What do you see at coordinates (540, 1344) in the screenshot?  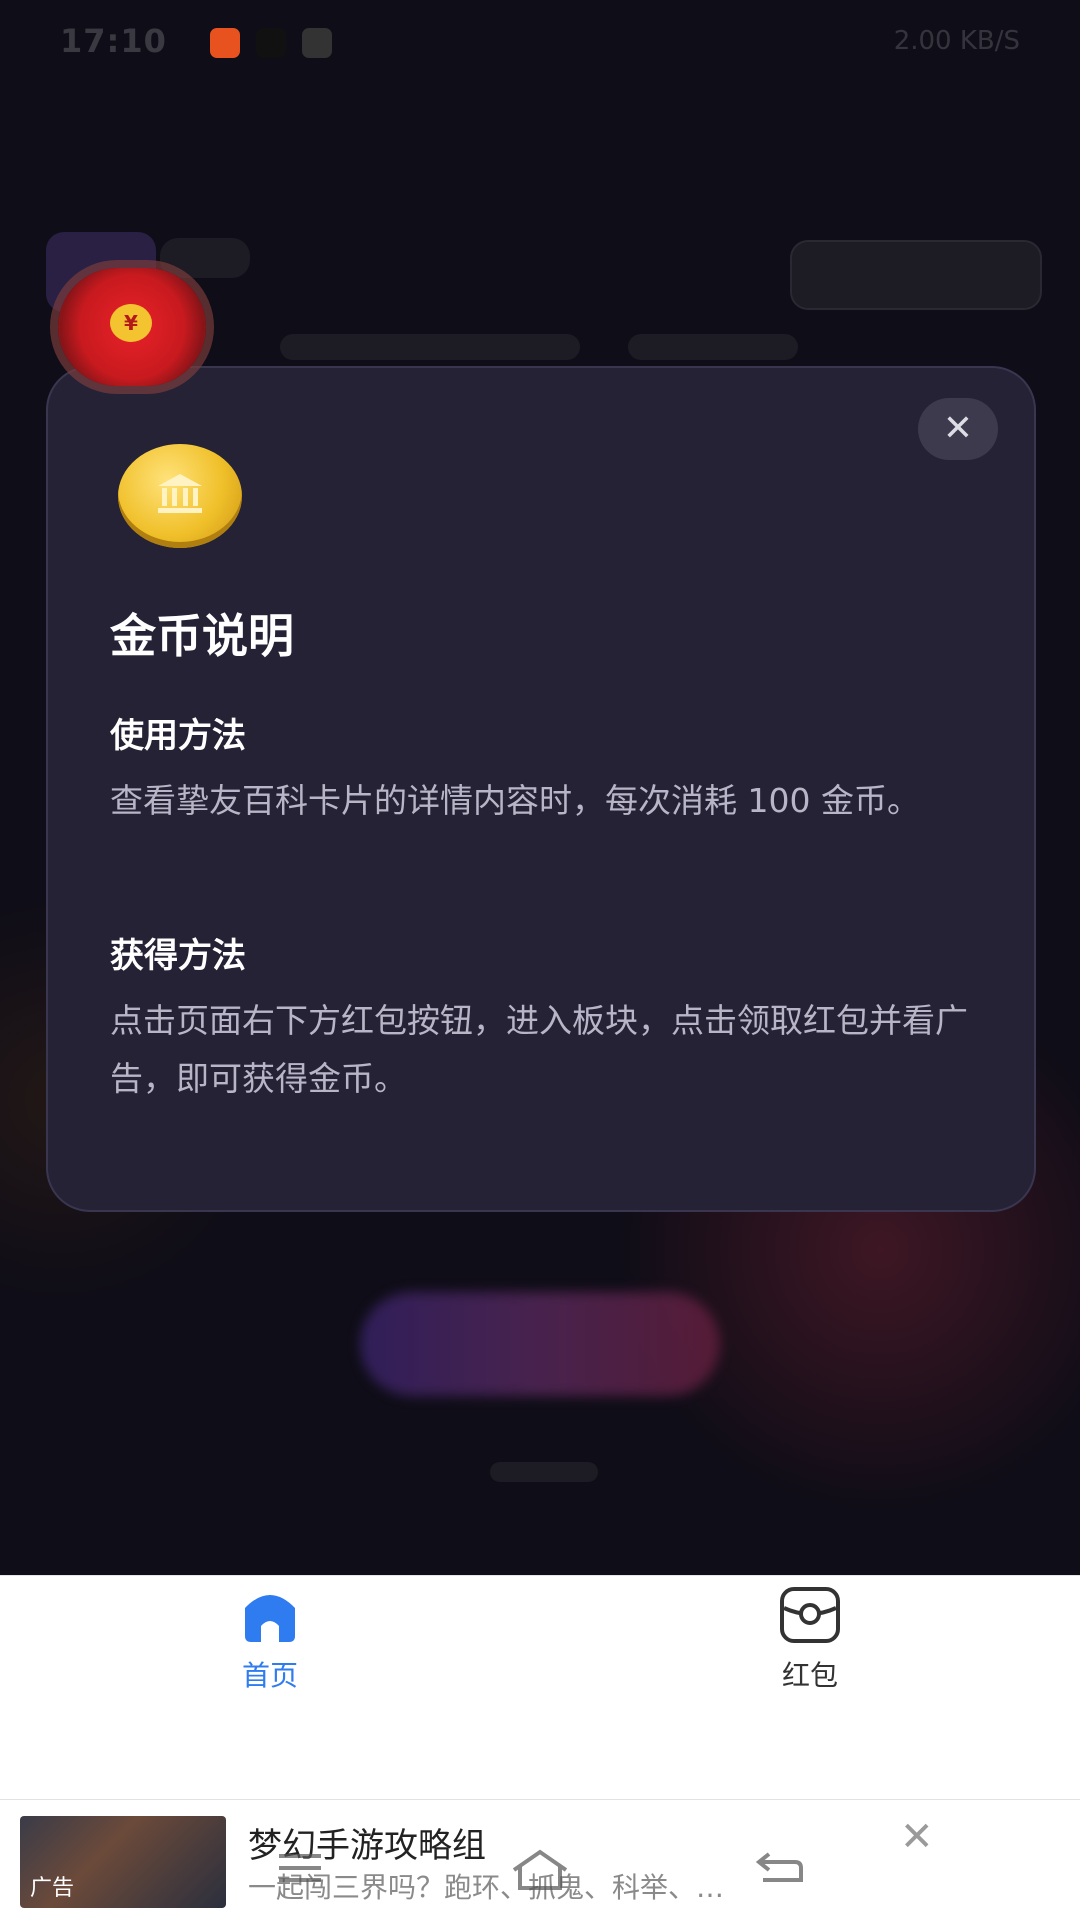 I see `bg-cta-button` at bounding box center [540, 1344].